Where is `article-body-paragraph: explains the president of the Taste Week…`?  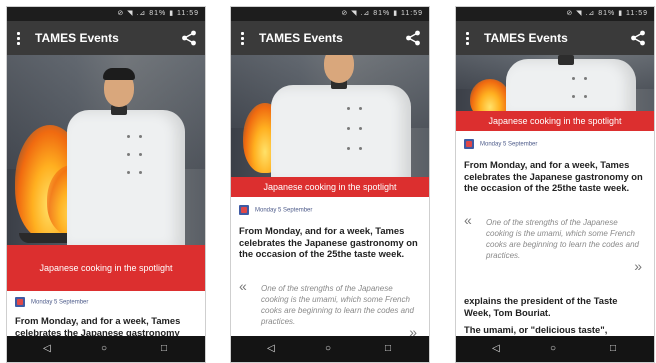
article-body-paragraph: explains the president of the Taste Week… is located at coordinates (541, 306).